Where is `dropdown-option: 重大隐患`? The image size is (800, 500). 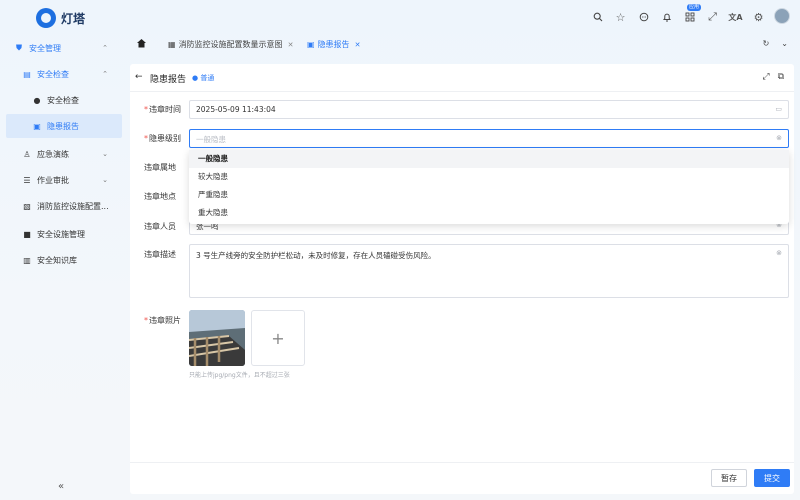 dropdown-option: 重大隐患 is located at coordinates (489, 213).